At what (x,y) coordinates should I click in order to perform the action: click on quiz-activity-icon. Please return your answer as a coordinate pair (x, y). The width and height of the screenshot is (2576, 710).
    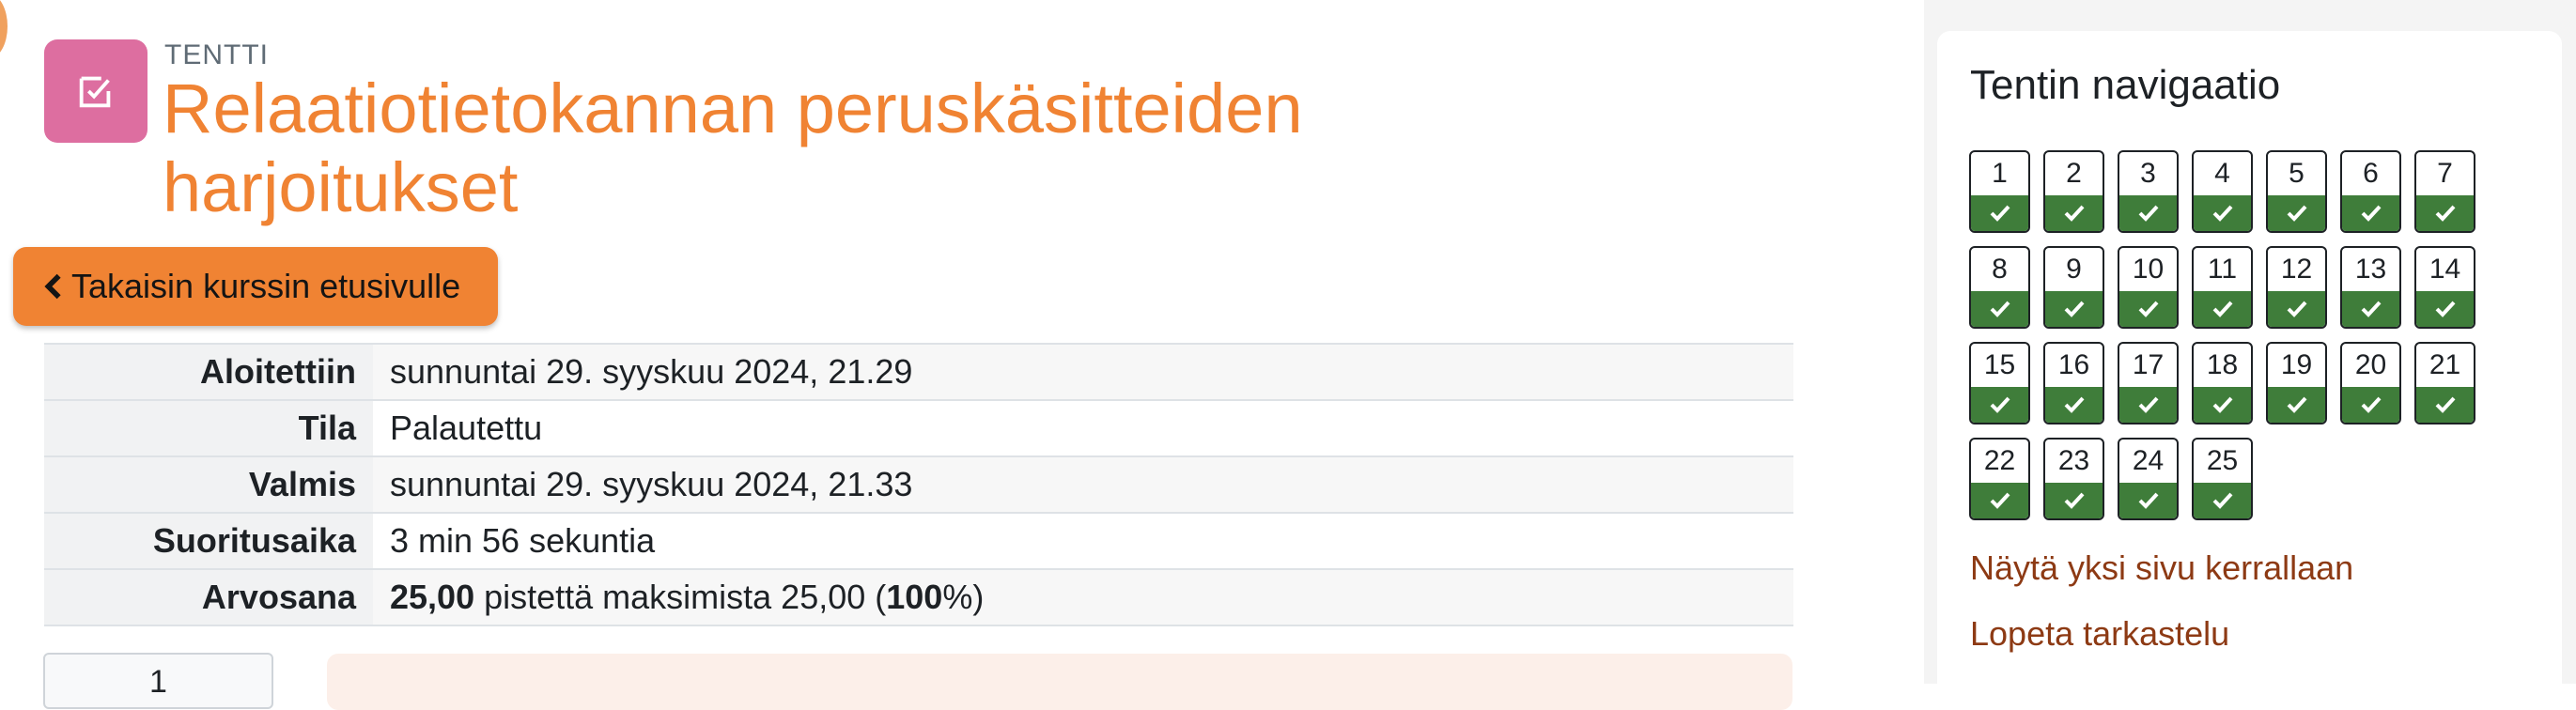
    Looking at the image, I should click on (95, 91).